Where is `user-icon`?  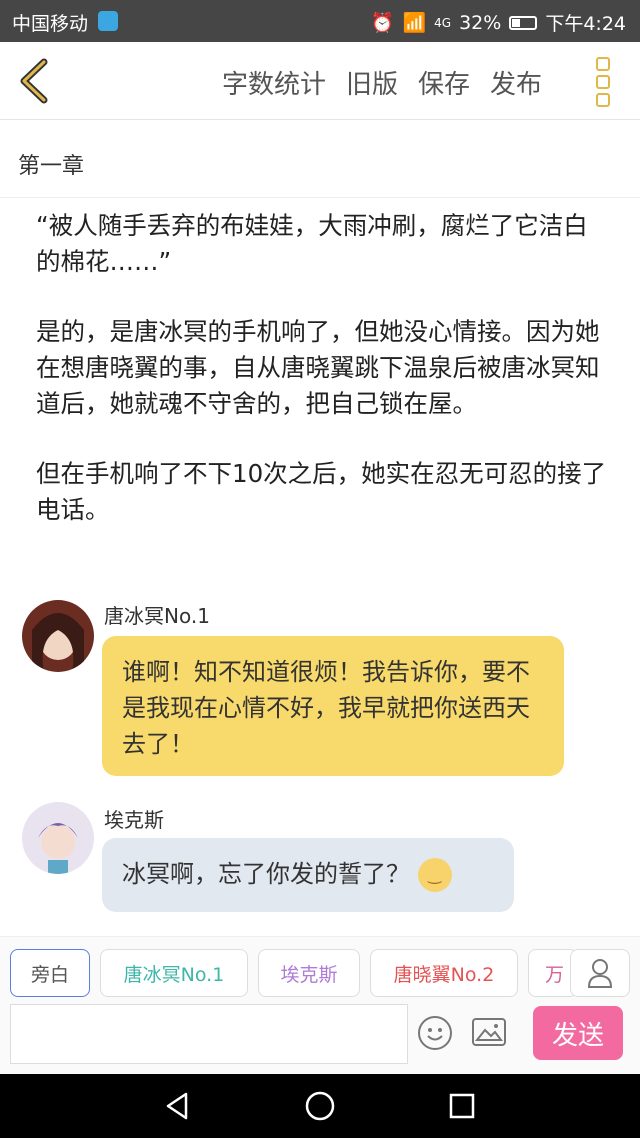
user-icon is located at coordinates (600, 973).